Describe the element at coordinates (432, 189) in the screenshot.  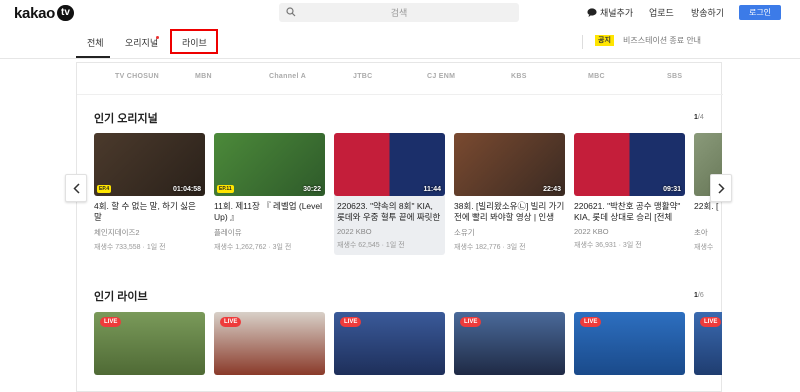
I see `video-duration: 11:44` at that location.